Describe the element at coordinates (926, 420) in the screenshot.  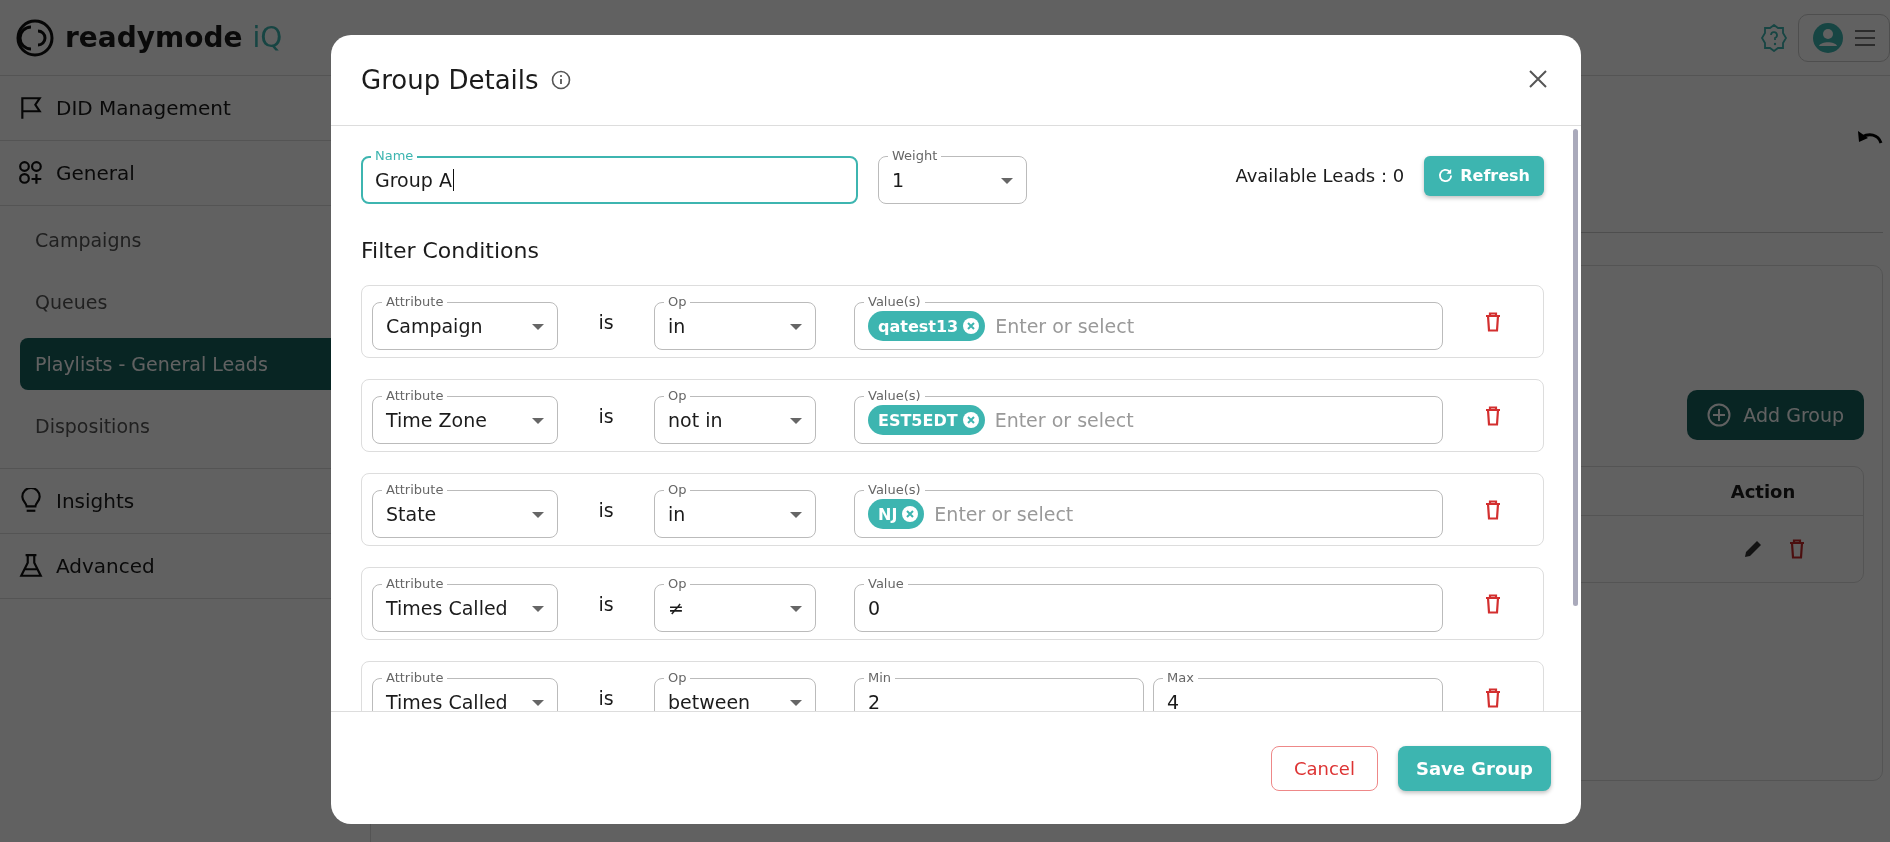
I see `value-chip: EST5EDT` at that location.